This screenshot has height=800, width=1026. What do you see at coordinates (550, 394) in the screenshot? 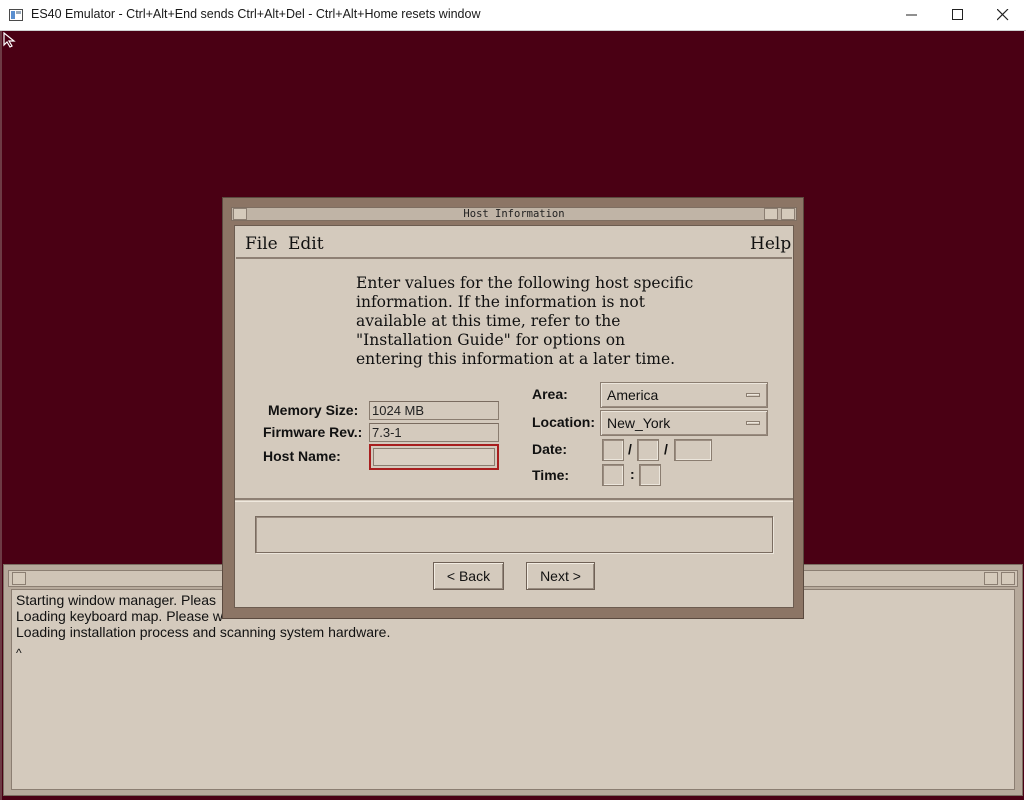
I see `area-label: Area:` at bounding box center [550, 394].